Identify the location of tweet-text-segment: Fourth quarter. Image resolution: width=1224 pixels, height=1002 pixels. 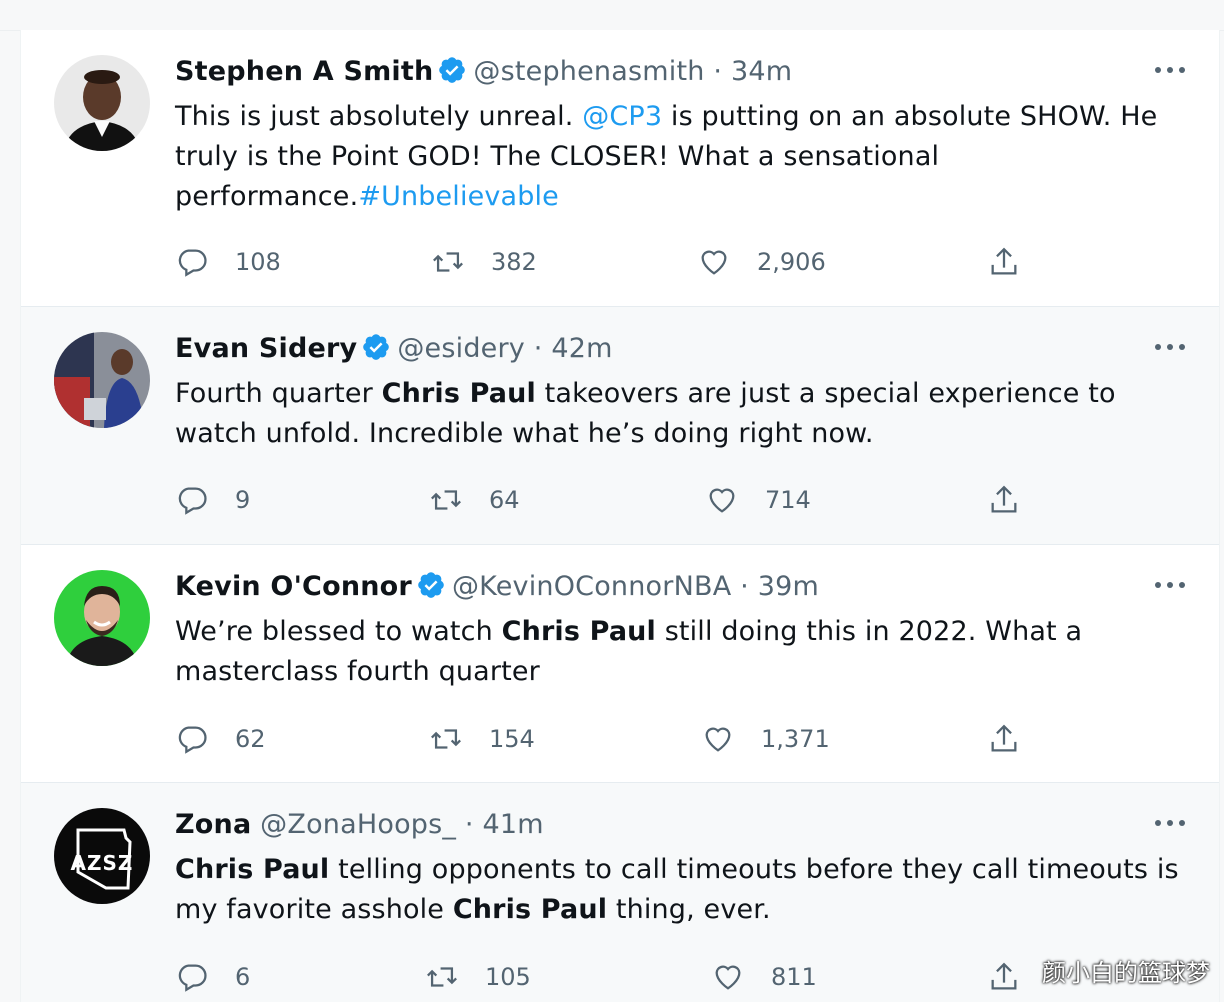
(278, 393).